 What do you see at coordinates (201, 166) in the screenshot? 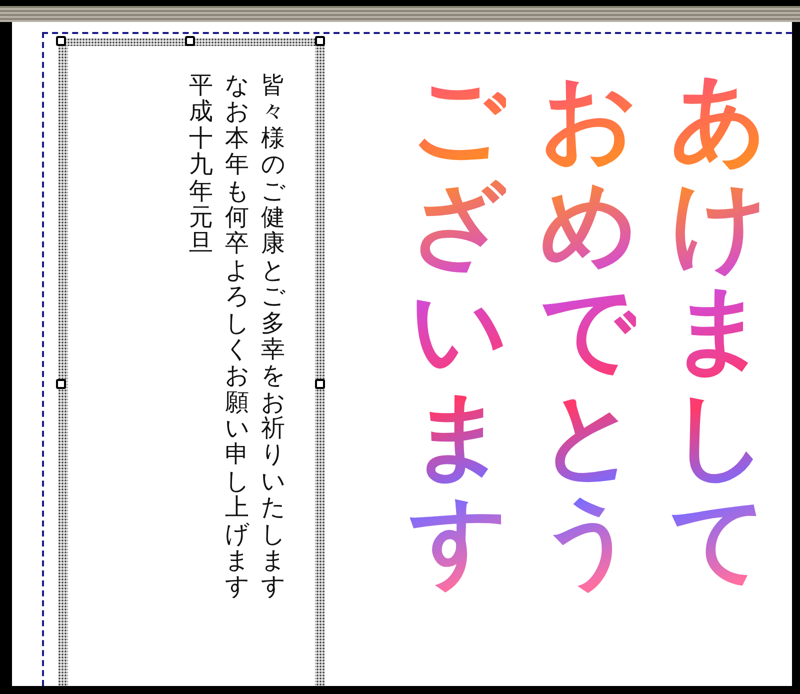
I see `message-line: 平成十九年元旦` at bounding box center [201, 166].